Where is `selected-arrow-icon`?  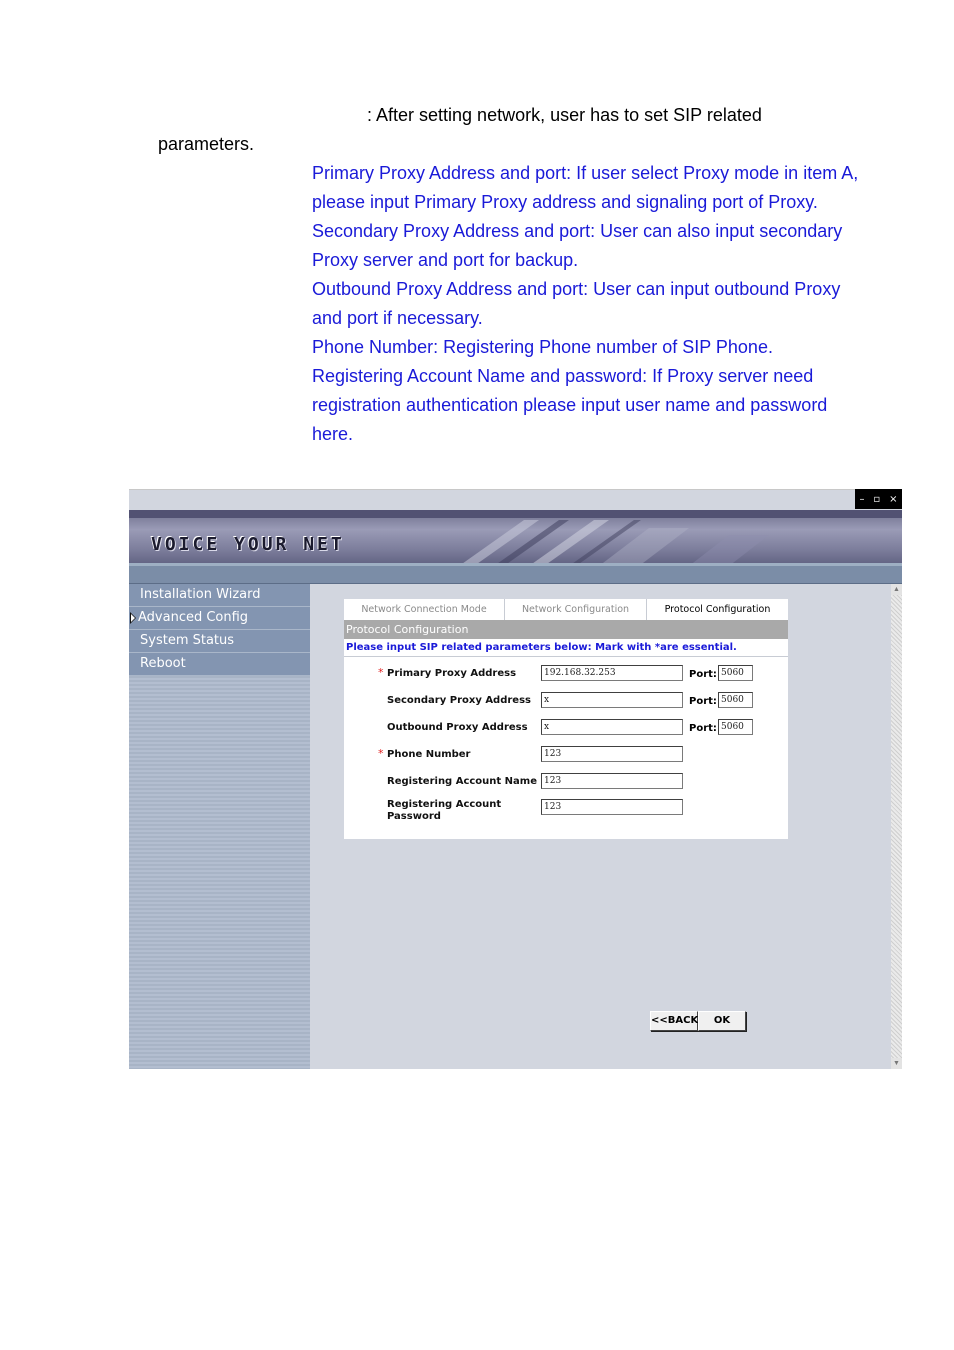
selected-arrow-icon is located at coordinates (133, 618).